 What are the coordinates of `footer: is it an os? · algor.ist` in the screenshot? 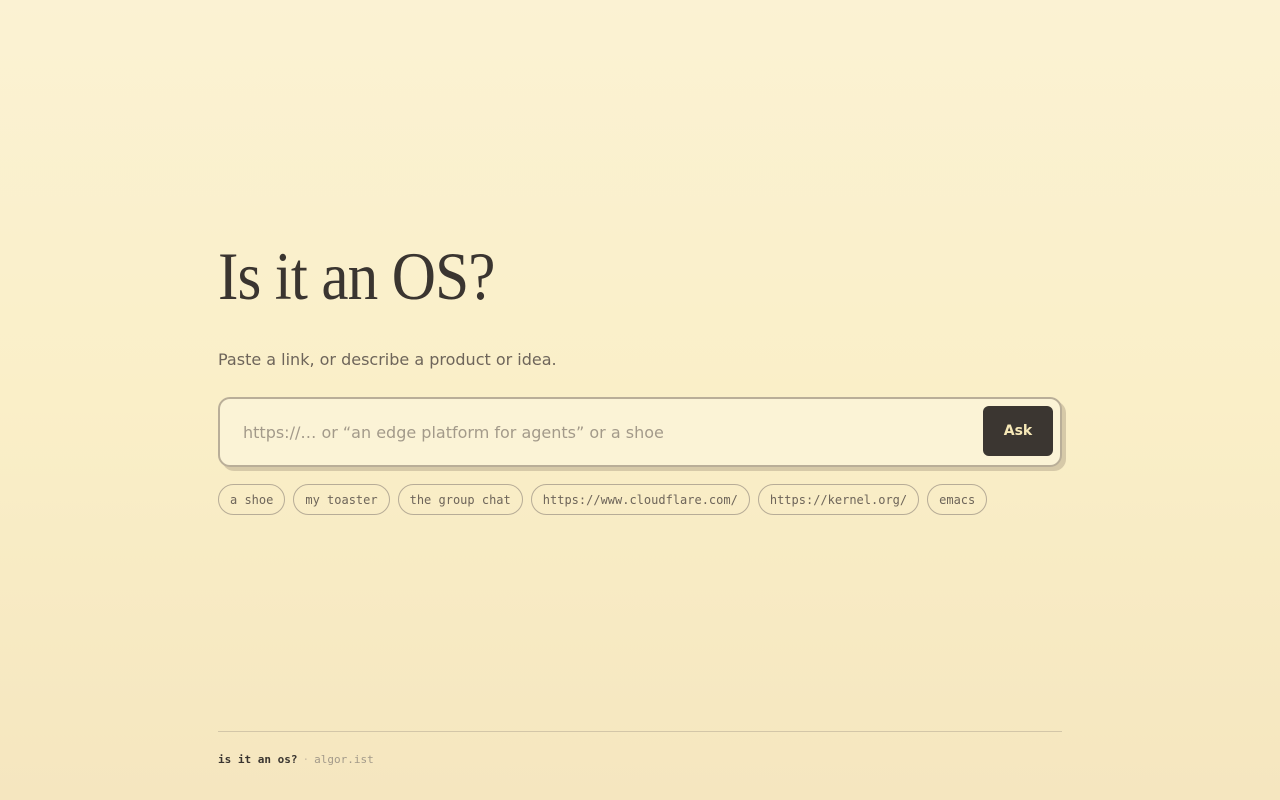 It's located at (296, 760).